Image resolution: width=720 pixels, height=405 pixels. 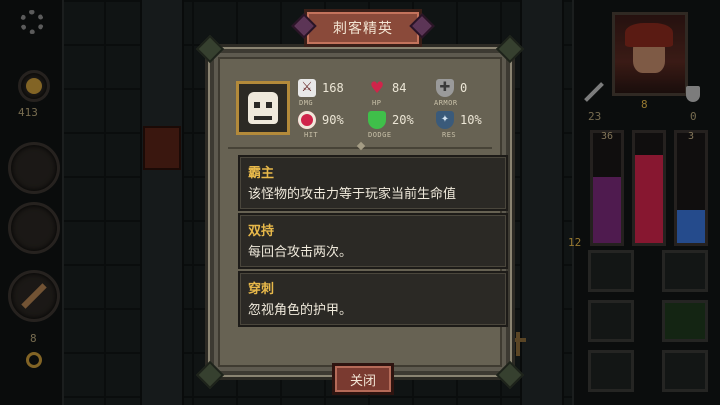 I want to click on stat-armor-label: ARMOR, so click(x=446, y=103).